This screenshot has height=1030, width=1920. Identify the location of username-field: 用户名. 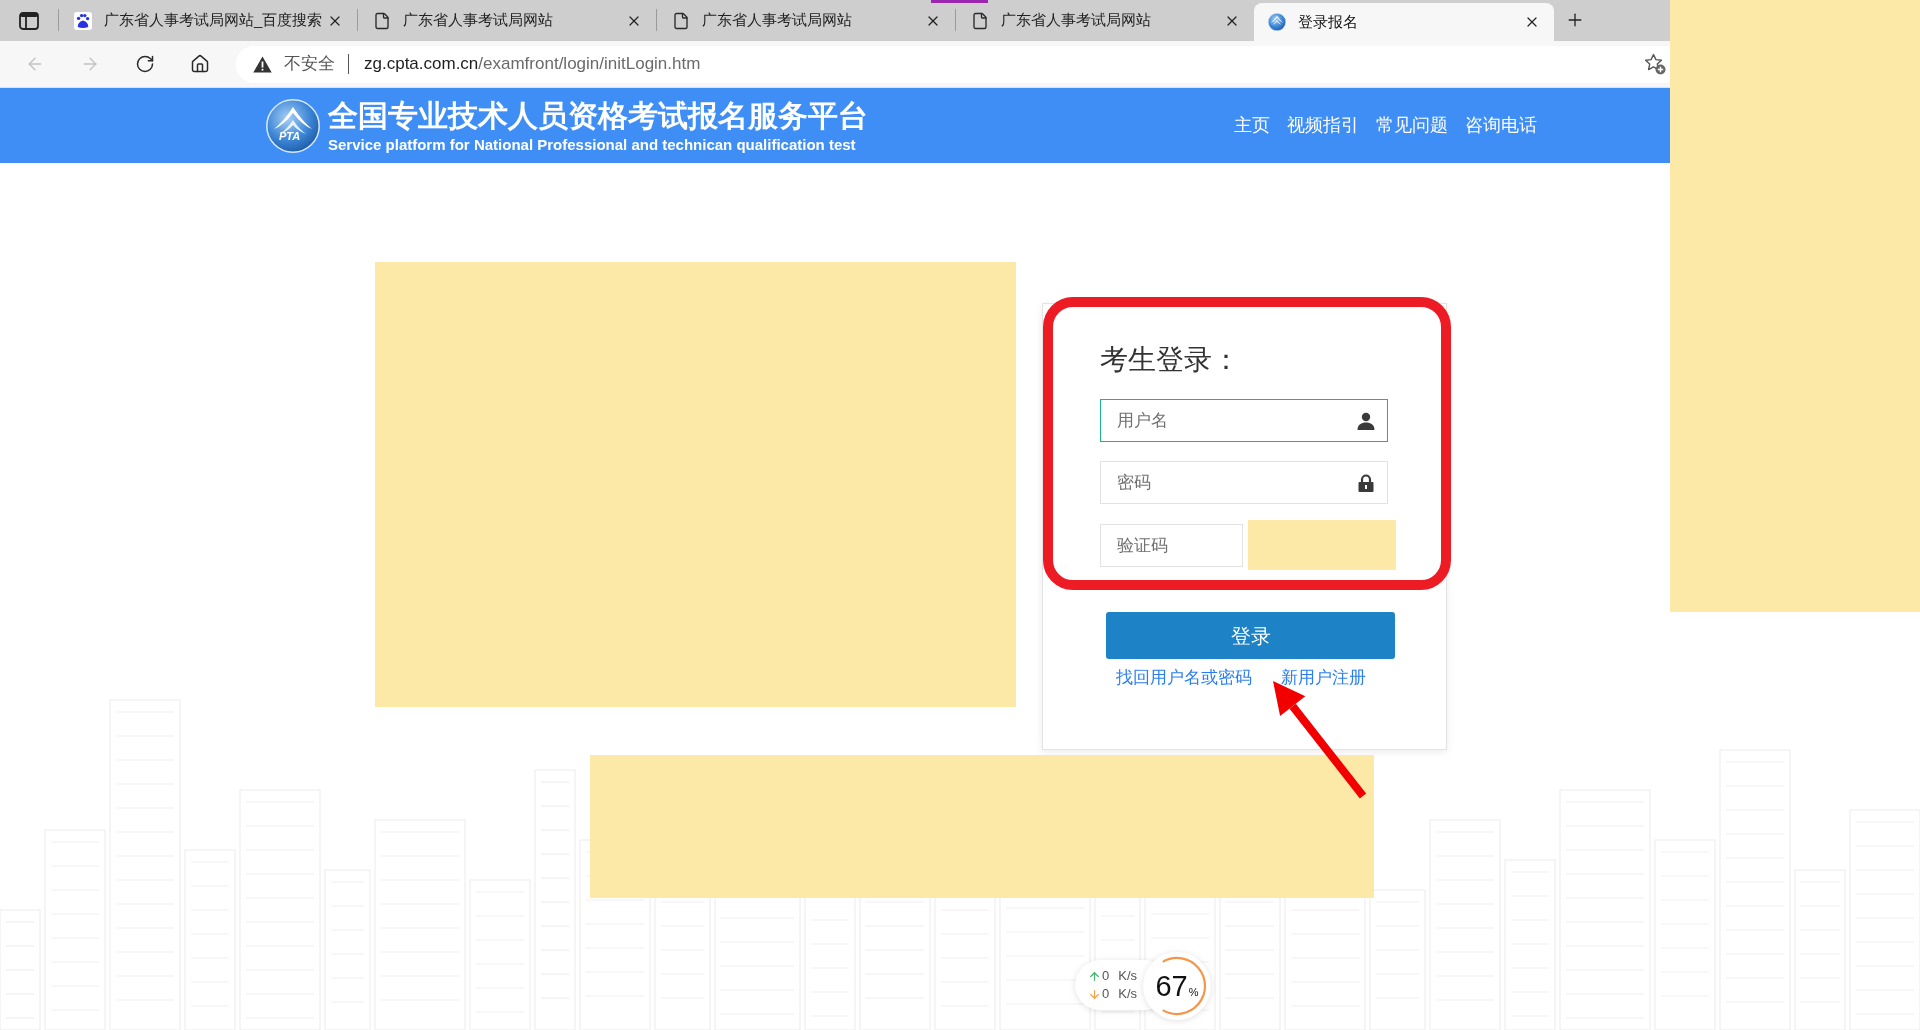
(1244, 420).